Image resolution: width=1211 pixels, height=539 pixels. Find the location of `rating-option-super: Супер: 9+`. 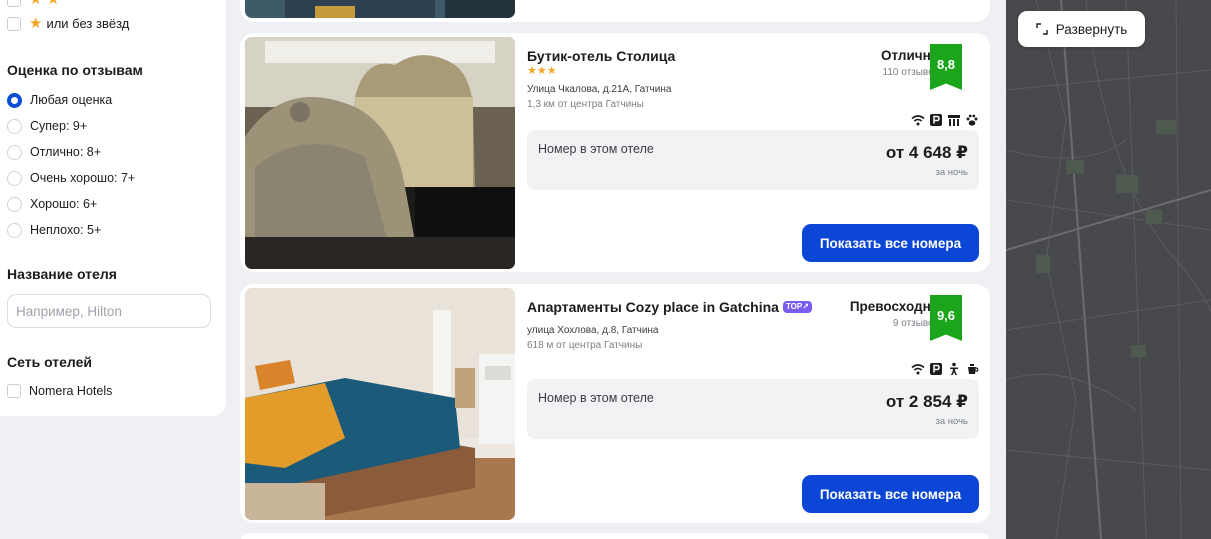

rating-option-super: Супер: 9+ is located at coordinates (47, 126).